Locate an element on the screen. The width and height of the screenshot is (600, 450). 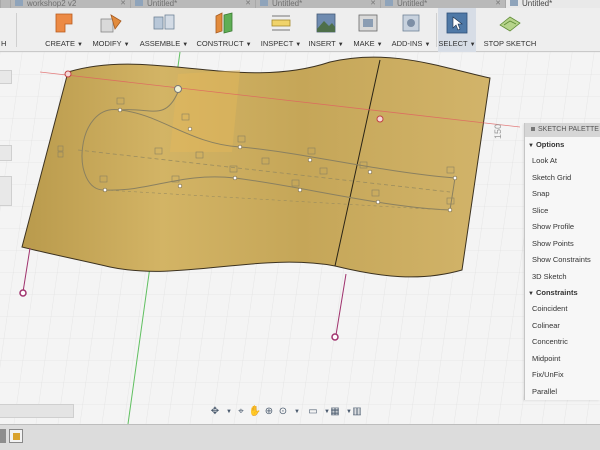
comment-panel-stub is located at coordinates (6, 153).